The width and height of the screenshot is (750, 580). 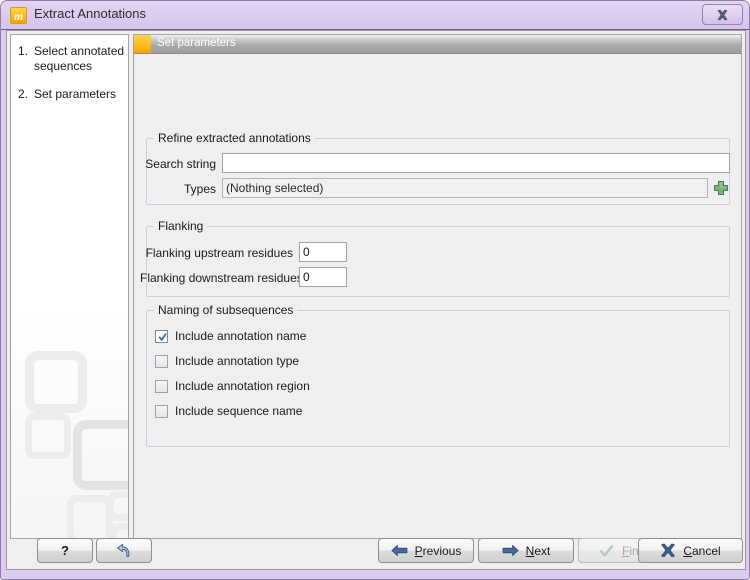 I want to click on checkbox-include-annotation-region: Include annotation region, so click(x=232, y=386).